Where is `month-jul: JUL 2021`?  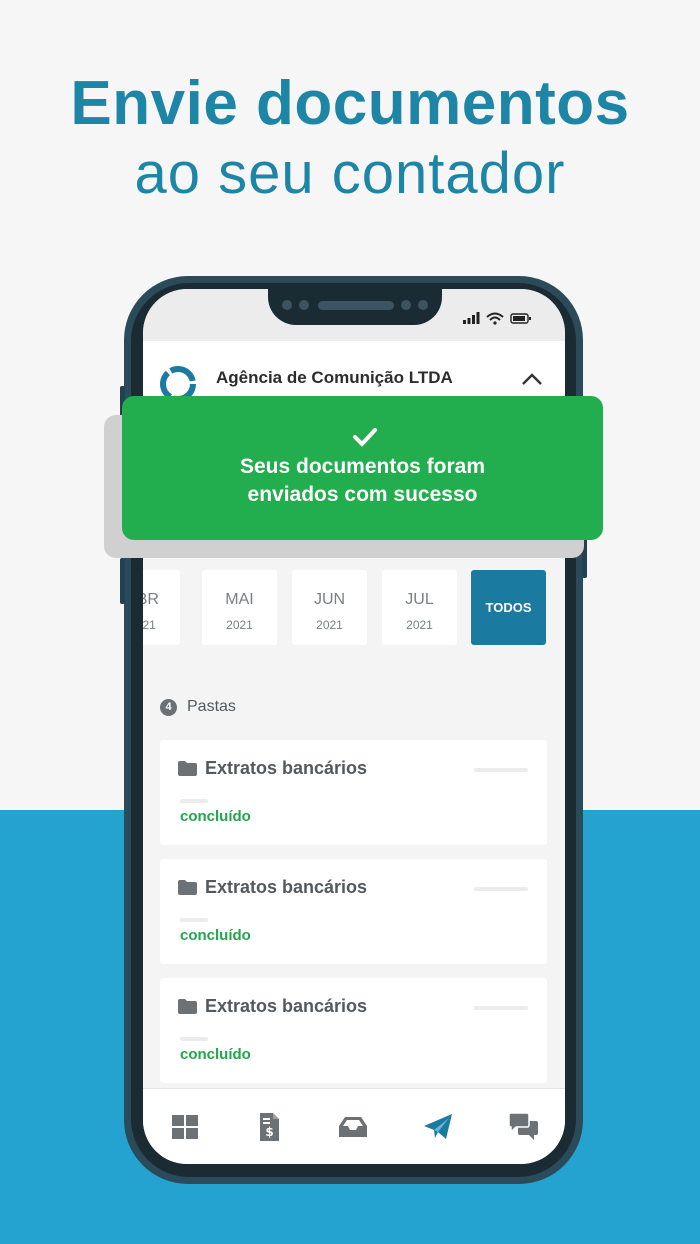 month-jul: JUL 2021 is located at coordinates (419, 607).